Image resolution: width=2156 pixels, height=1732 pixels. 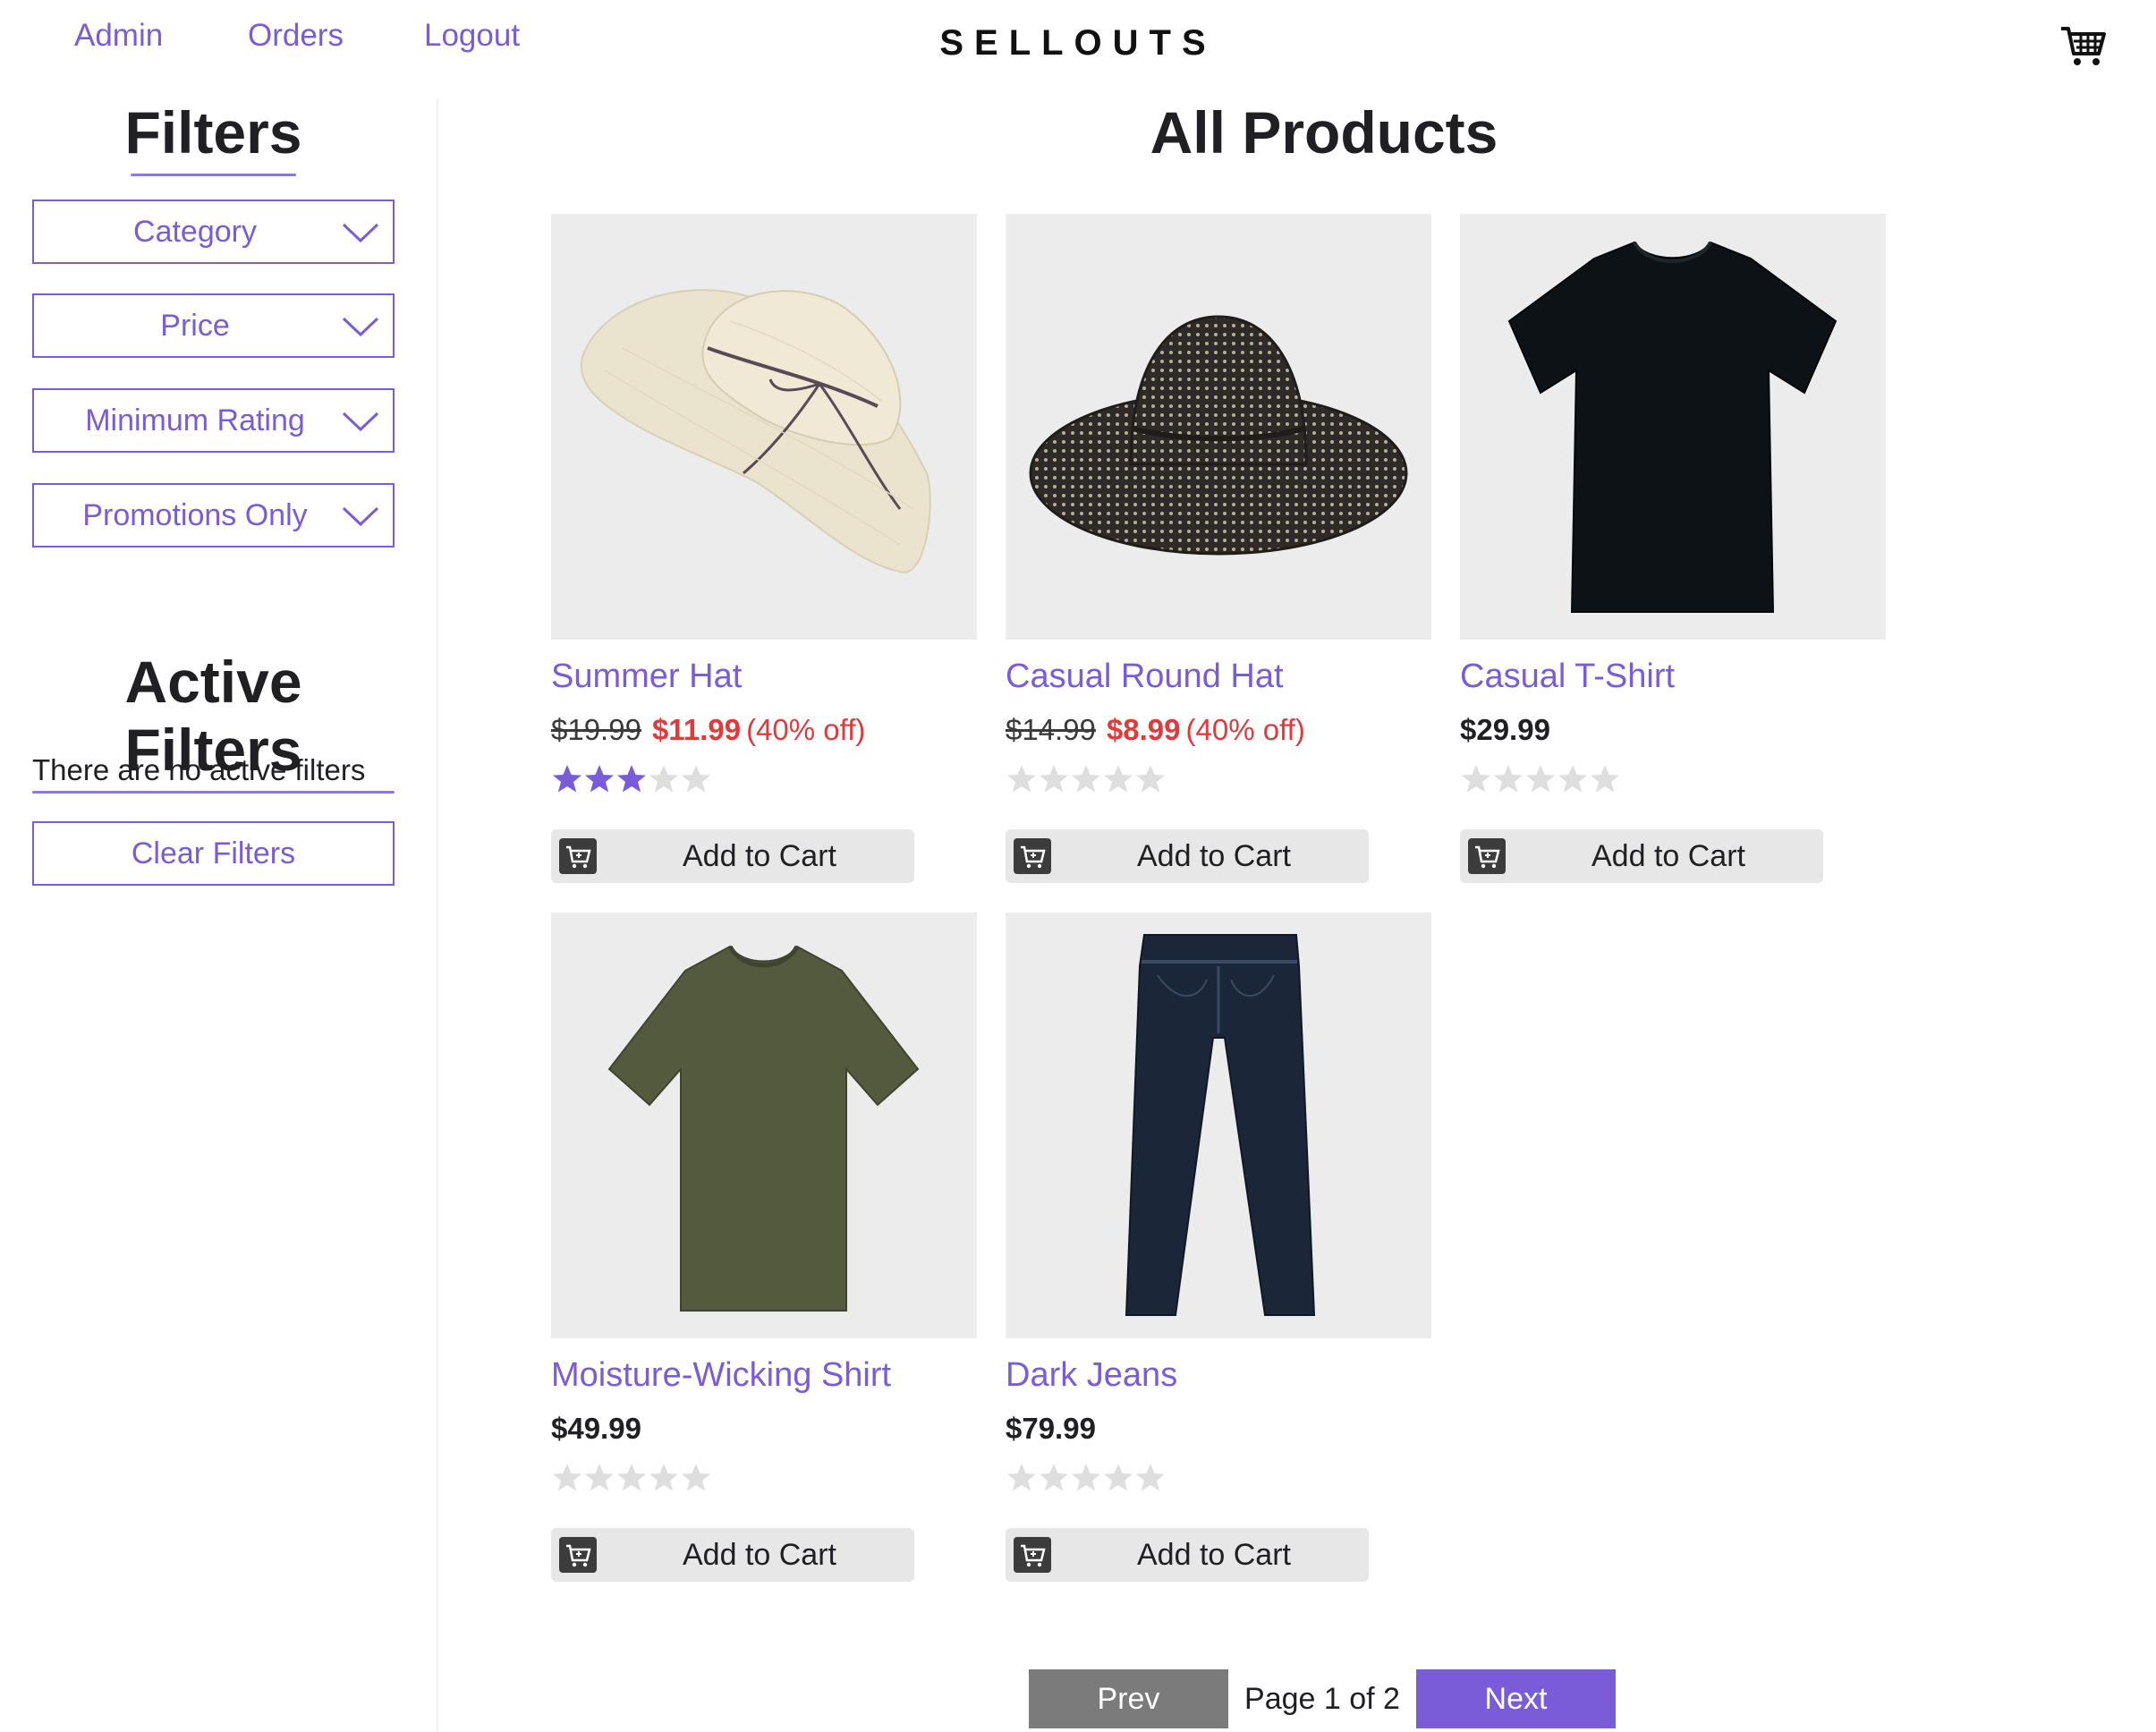 I want to click on product-name: Summer Hat, so click(x=646, y=677).